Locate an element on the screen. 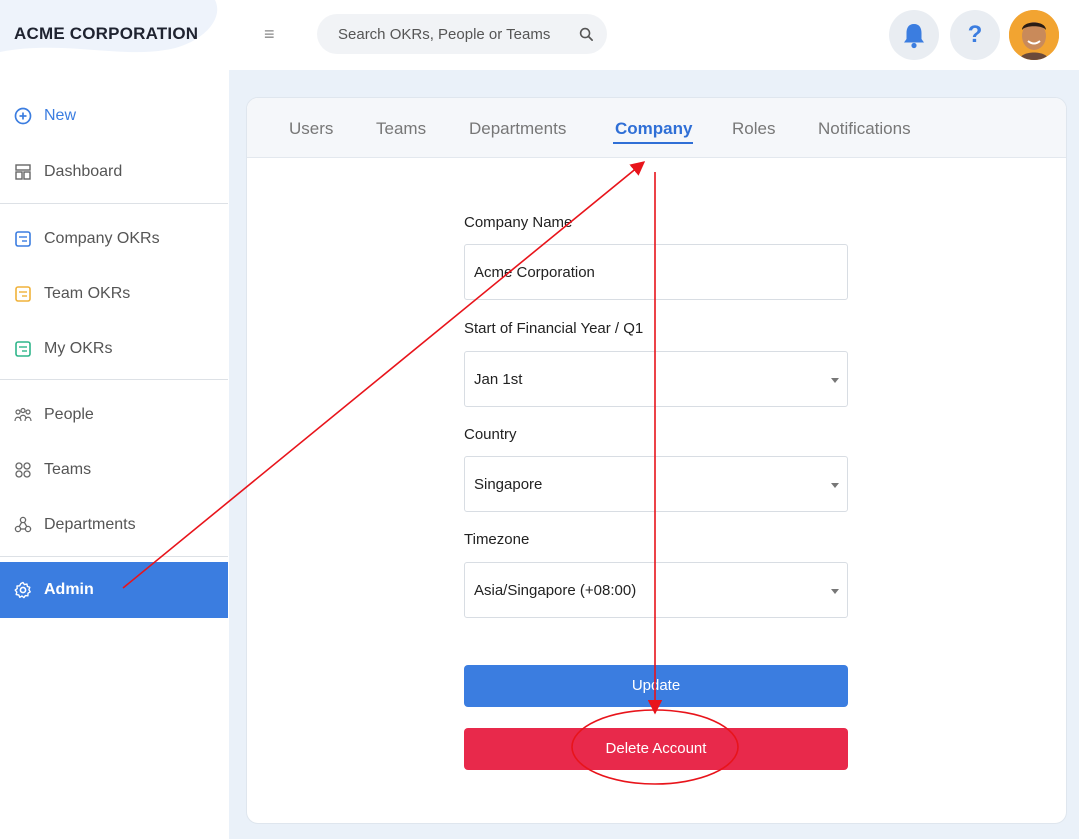  active-tab-indicator is located at coordinates (653, 143).